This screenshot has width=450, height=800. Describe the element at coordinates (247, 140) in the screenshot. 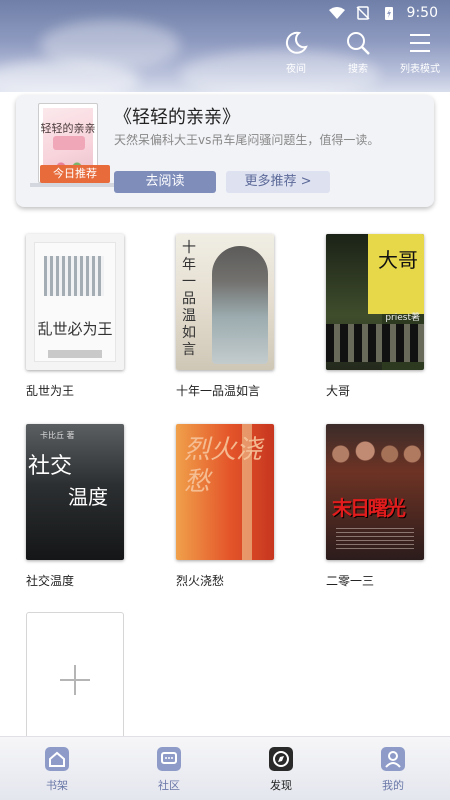

I see `recommend-description: 天然呆偏科大王vs吊车尾闷骚问题生，值得一读。` at that location.